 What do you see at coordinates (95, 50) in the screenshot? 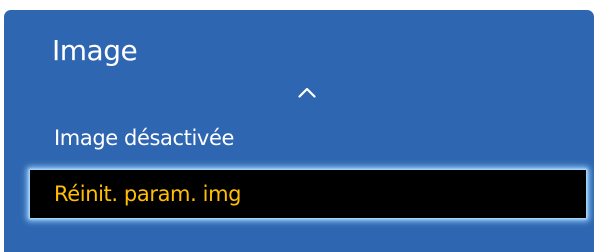
I see `menu-title: Image` at bounding box center [95, 50].